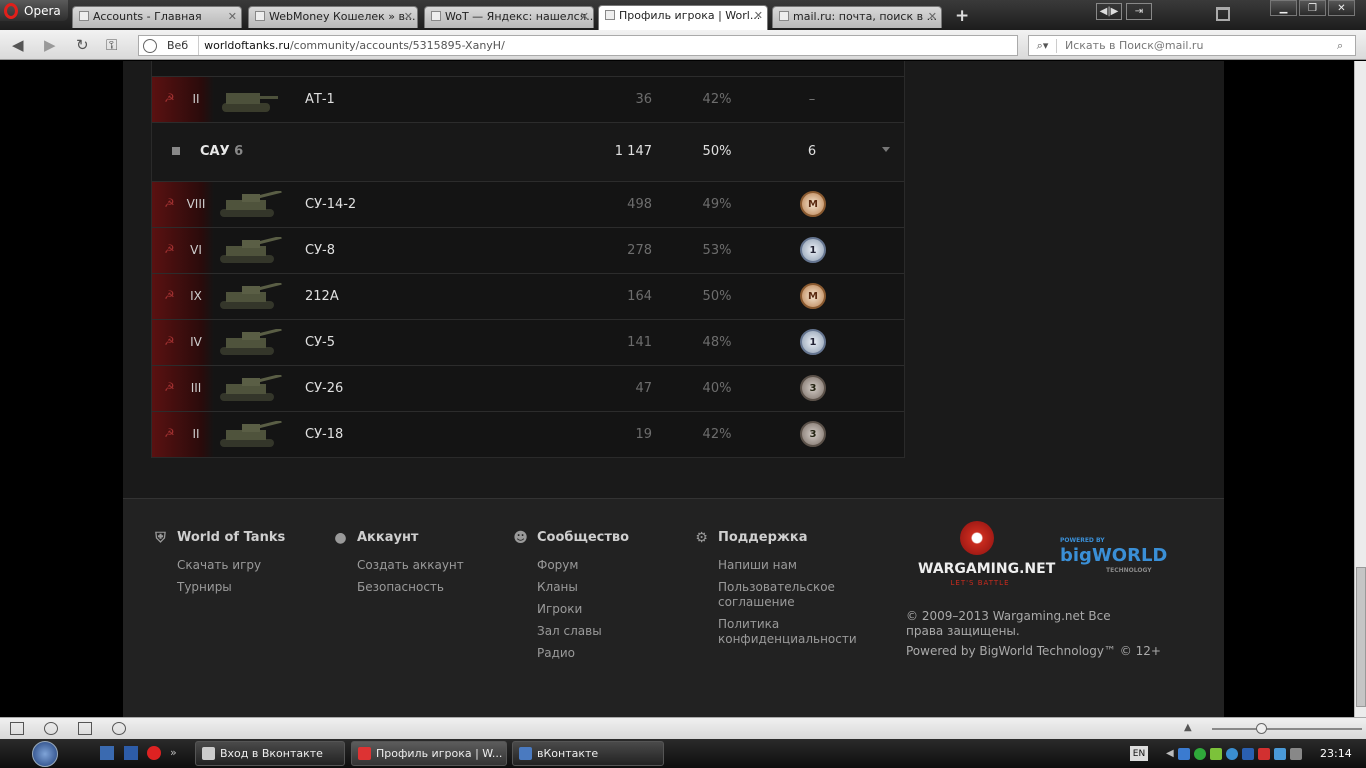 The image size is (1366, 768). What do you see at coordinates (82, 45) in the screenshot?
I see `reload-icon: ↻` at bounding box center [82, 45].